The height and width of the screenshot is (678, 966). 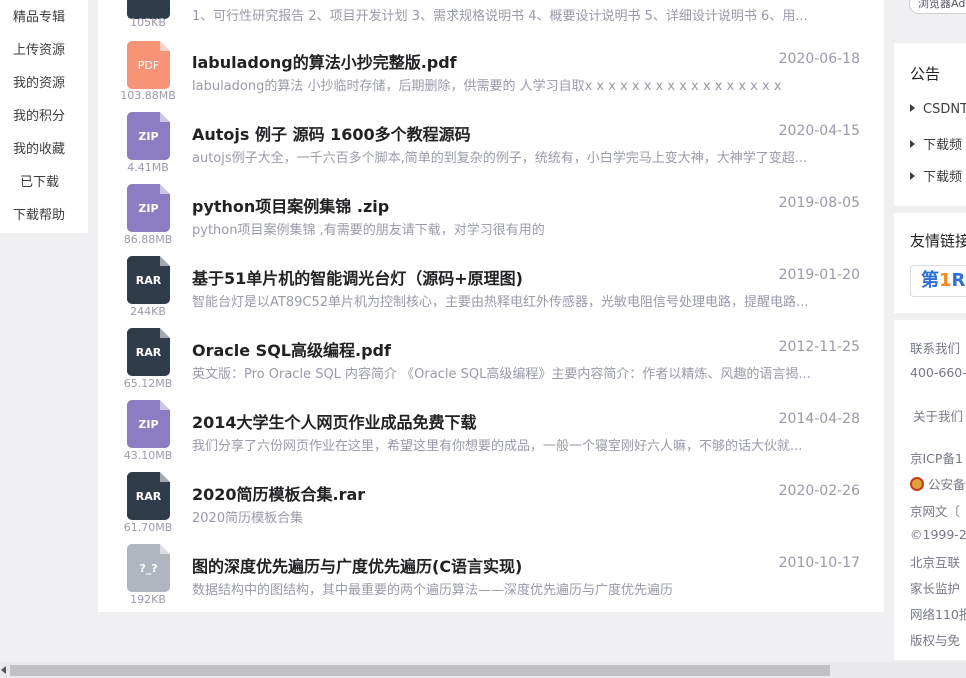 I want to click on resource-description: 2020简历模板合集, so click(x=248, y=518).